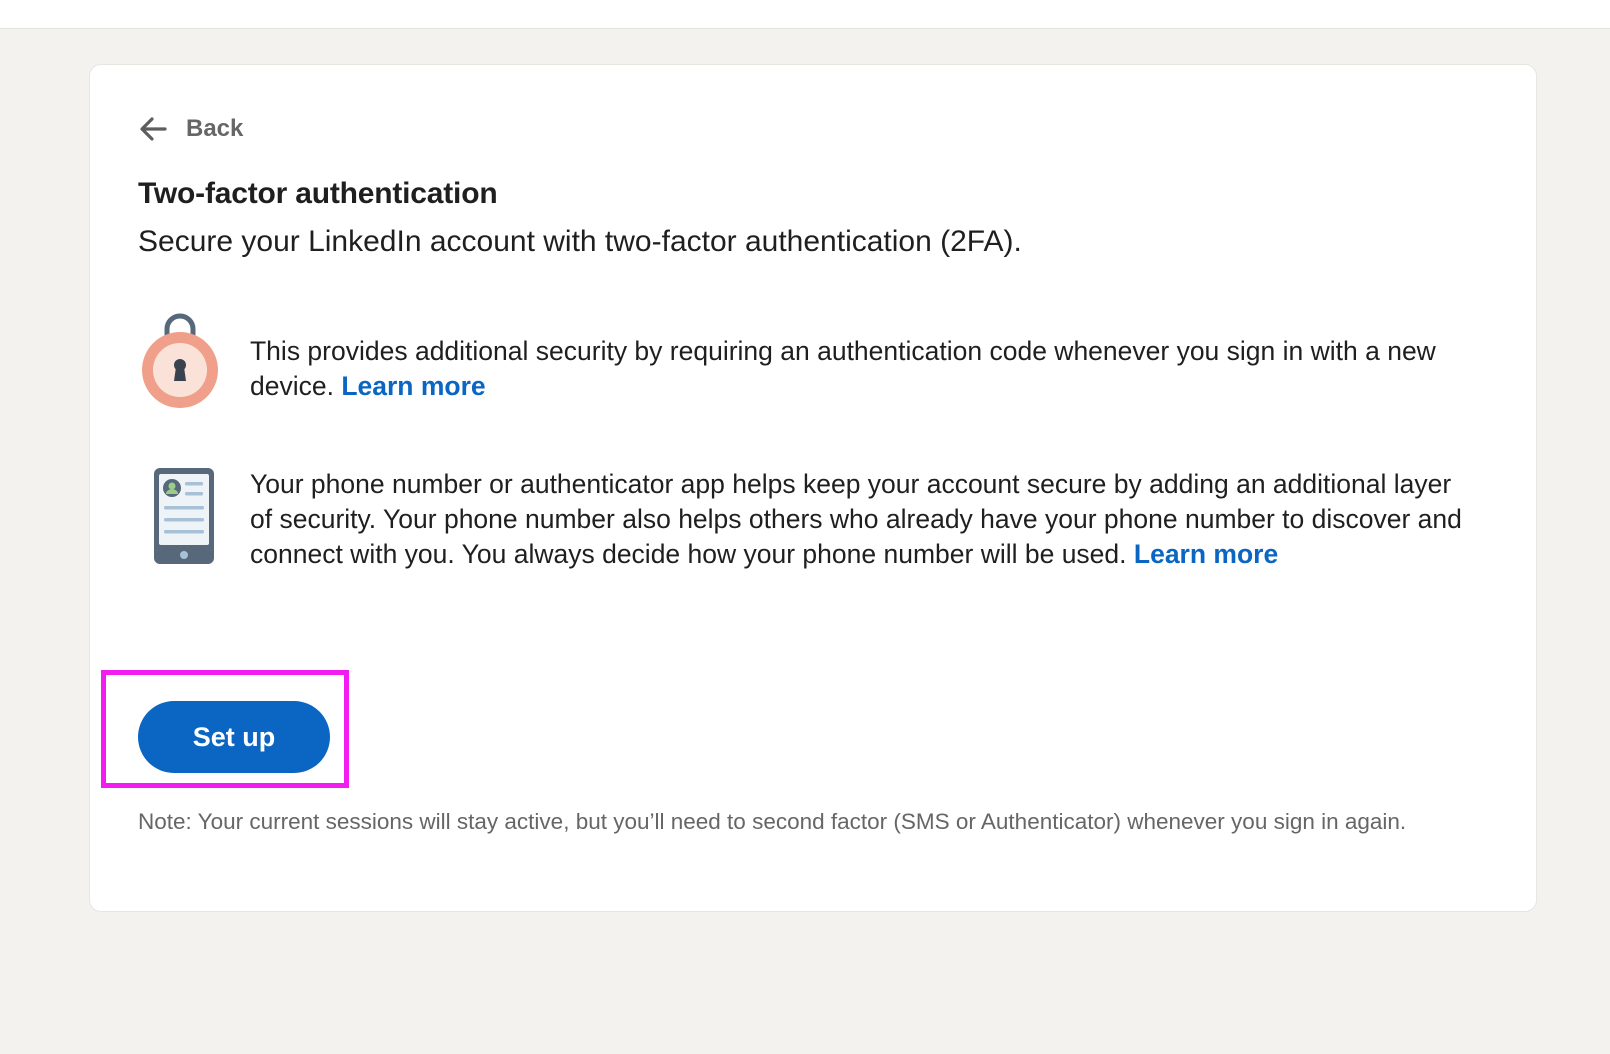  What do you see at coordinates (413, 386) in the screenshot?
I see `learn-more-link-security: Learn more` at bounding box center [413, 386].